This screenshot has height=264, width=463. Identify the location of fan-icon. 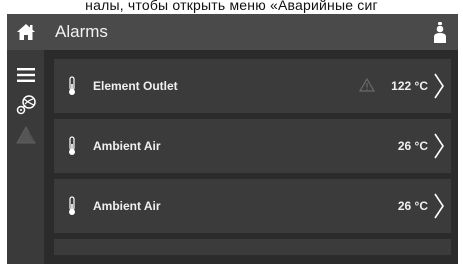
(26, 105).